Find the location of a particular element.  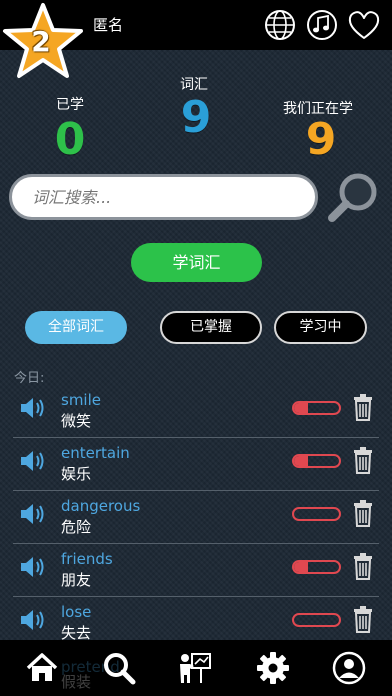

section-label-today: 今日: is located at coordinates (29, 378).